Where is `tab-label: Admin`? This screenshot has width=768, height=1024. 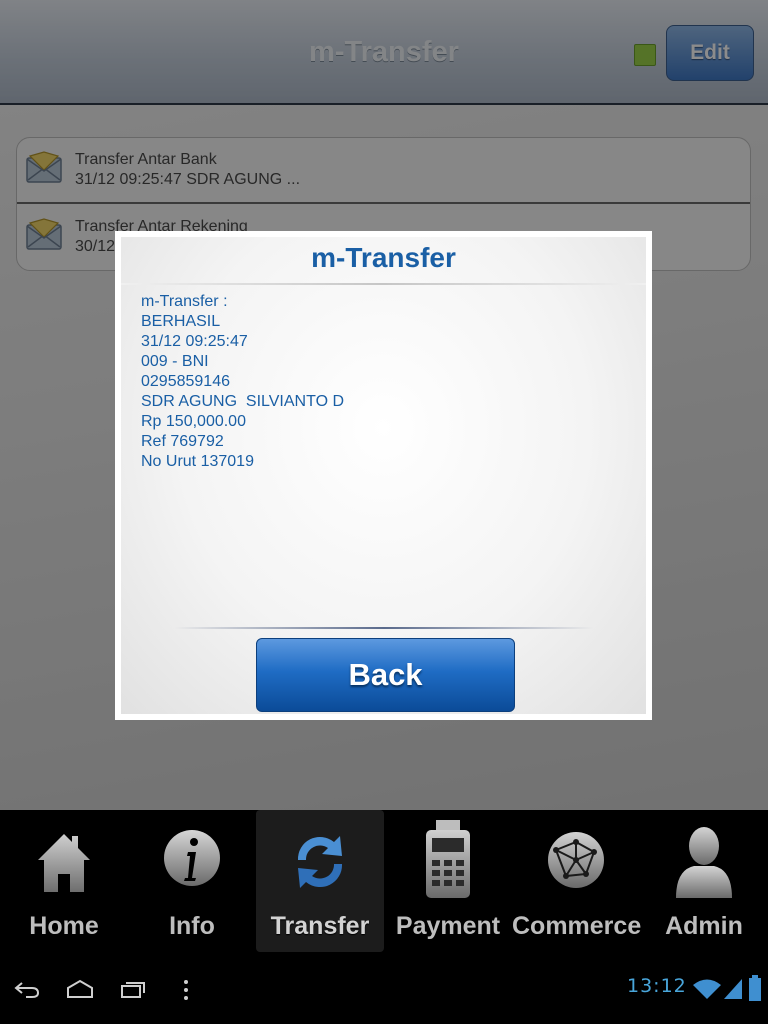
tab-label: Admin is located at coordinates (704, 926).